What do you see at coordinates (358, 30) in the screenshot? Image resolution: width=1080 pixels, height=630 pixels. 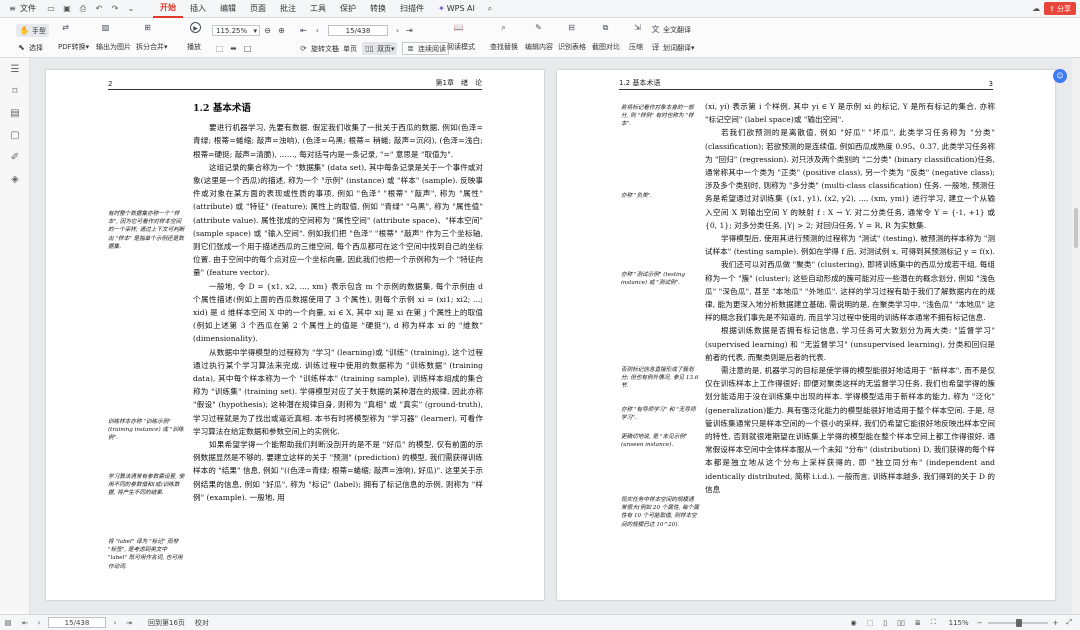 I see `page-number-input: 15/438` at bounding box center [358, 30].